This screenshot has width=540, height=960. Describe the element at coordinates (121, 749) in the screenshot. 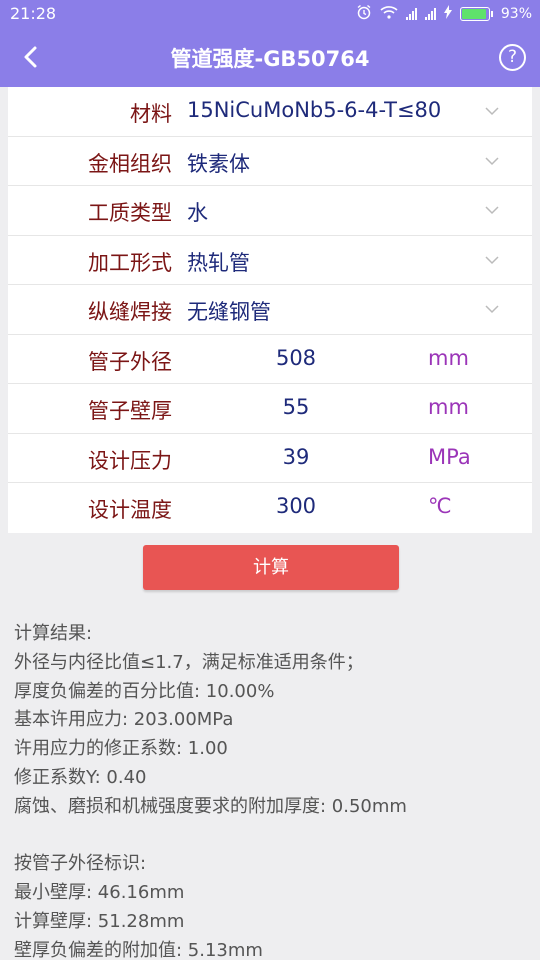

I see `result-line: 许用应力的修正系数: 1.00` at that location.